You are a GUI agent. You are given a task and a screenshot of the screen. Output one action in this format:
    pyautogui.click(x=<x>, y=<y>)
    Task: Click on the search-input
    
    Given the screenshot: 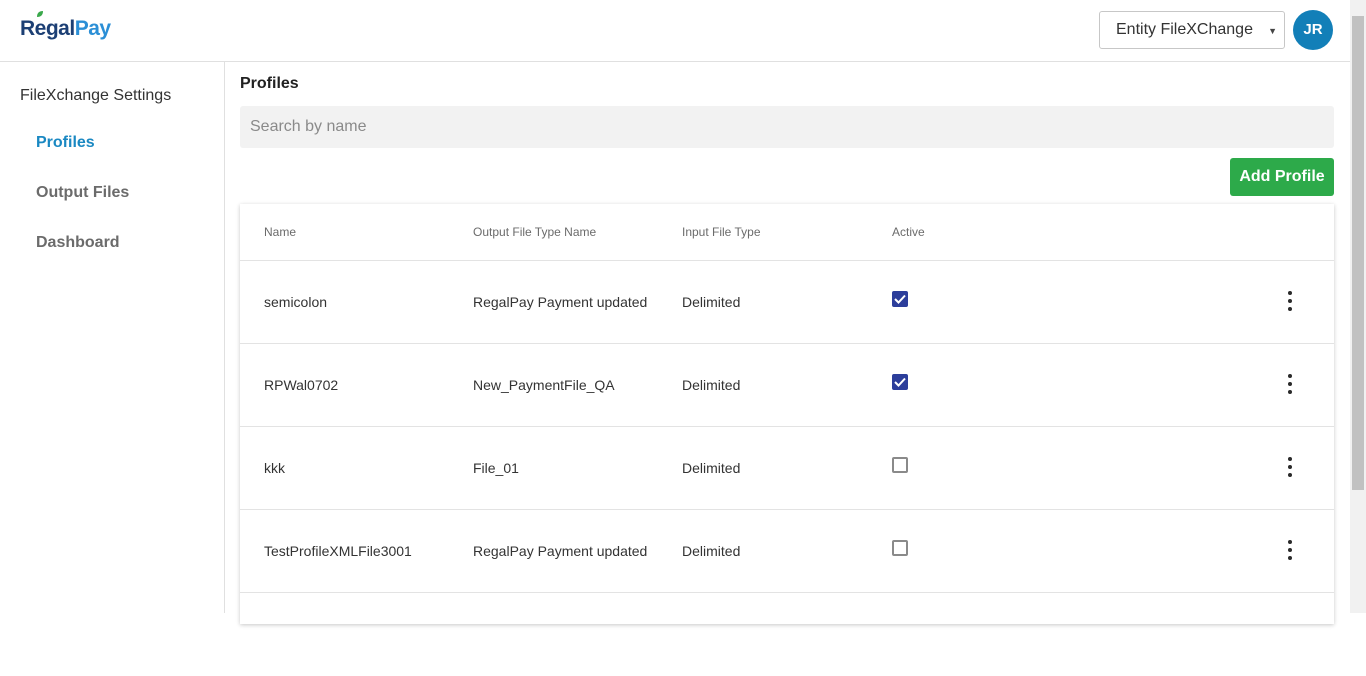 What is the action you would take?
    pyautogui.click(x=787, y=127)
    